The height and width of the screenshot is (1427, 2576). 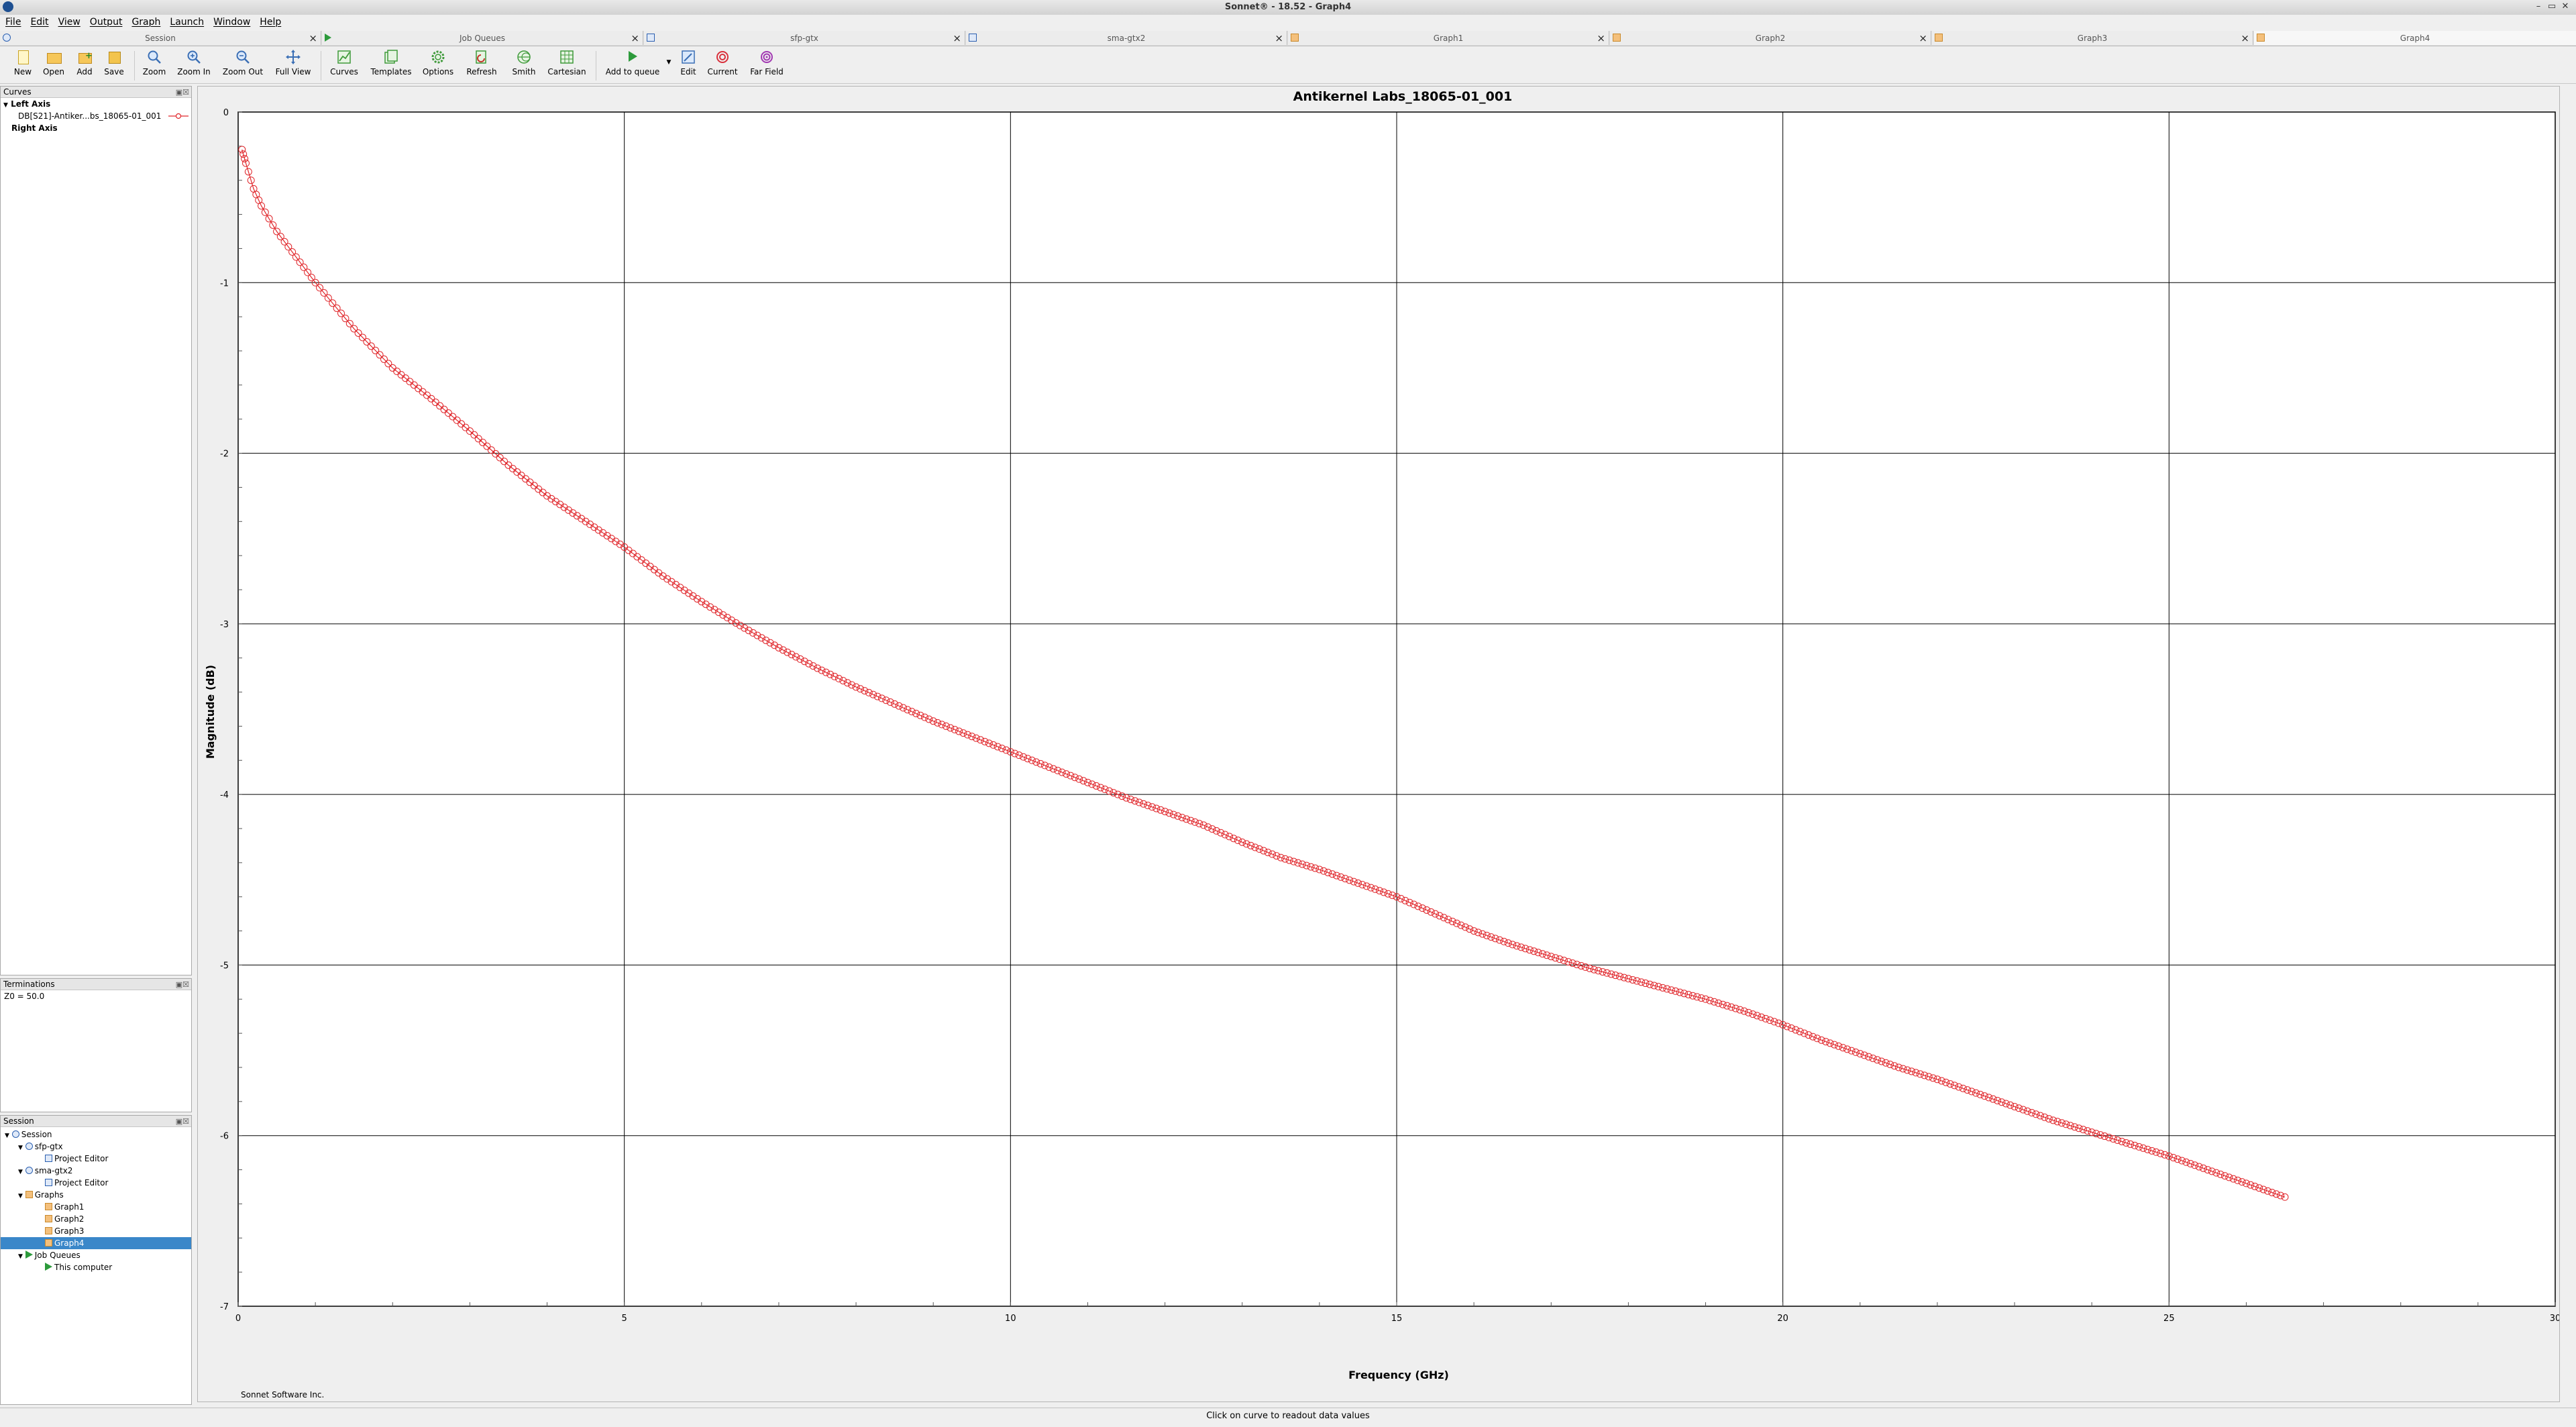 I want to click on menu-edit: Edit, so click(x=38, y=21).